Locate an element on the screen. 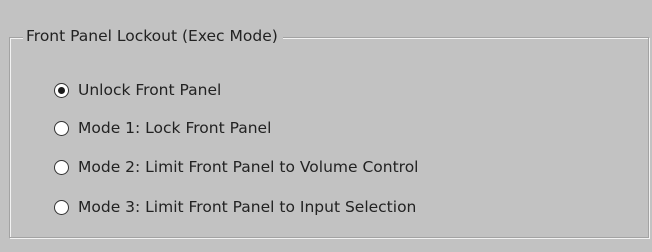 This screenshot has width=652, height=252. radio-label: Unlock Front Panel is located at coordinates (149, 90).